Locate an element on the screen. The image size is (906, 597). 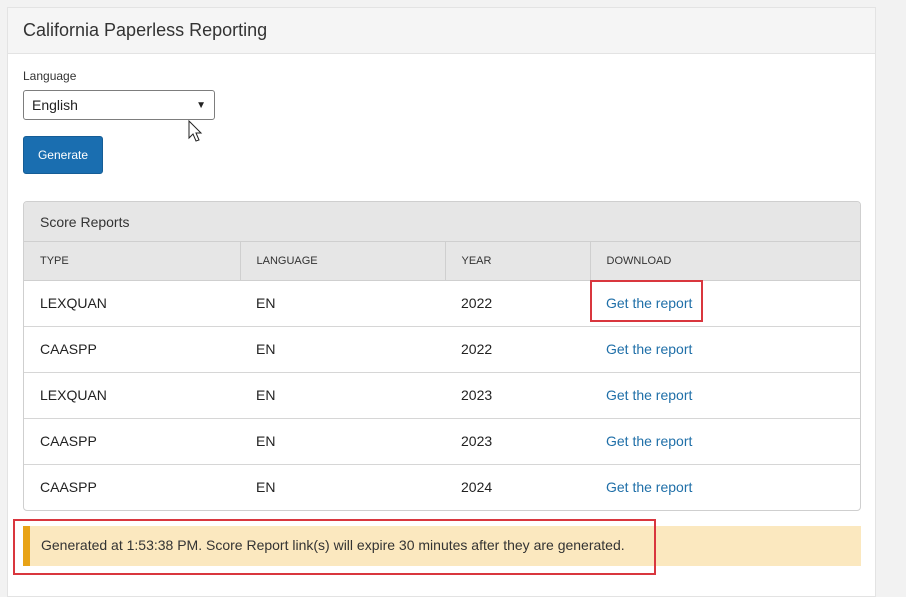
table-row: CAASPP EN 2023 Get the report is located at coordinates (442, 441).